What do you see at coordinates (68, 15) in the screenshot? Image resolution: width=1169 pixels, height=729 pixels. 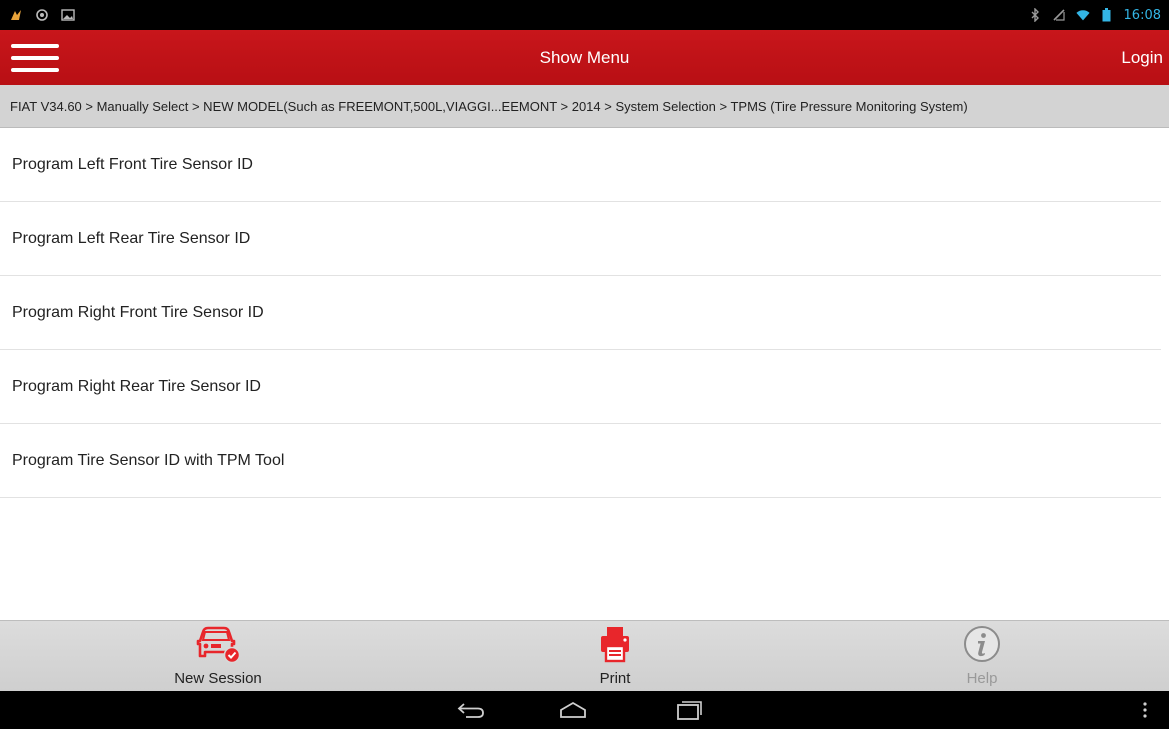 I see `image-icon` at bounding box center [68, 15].